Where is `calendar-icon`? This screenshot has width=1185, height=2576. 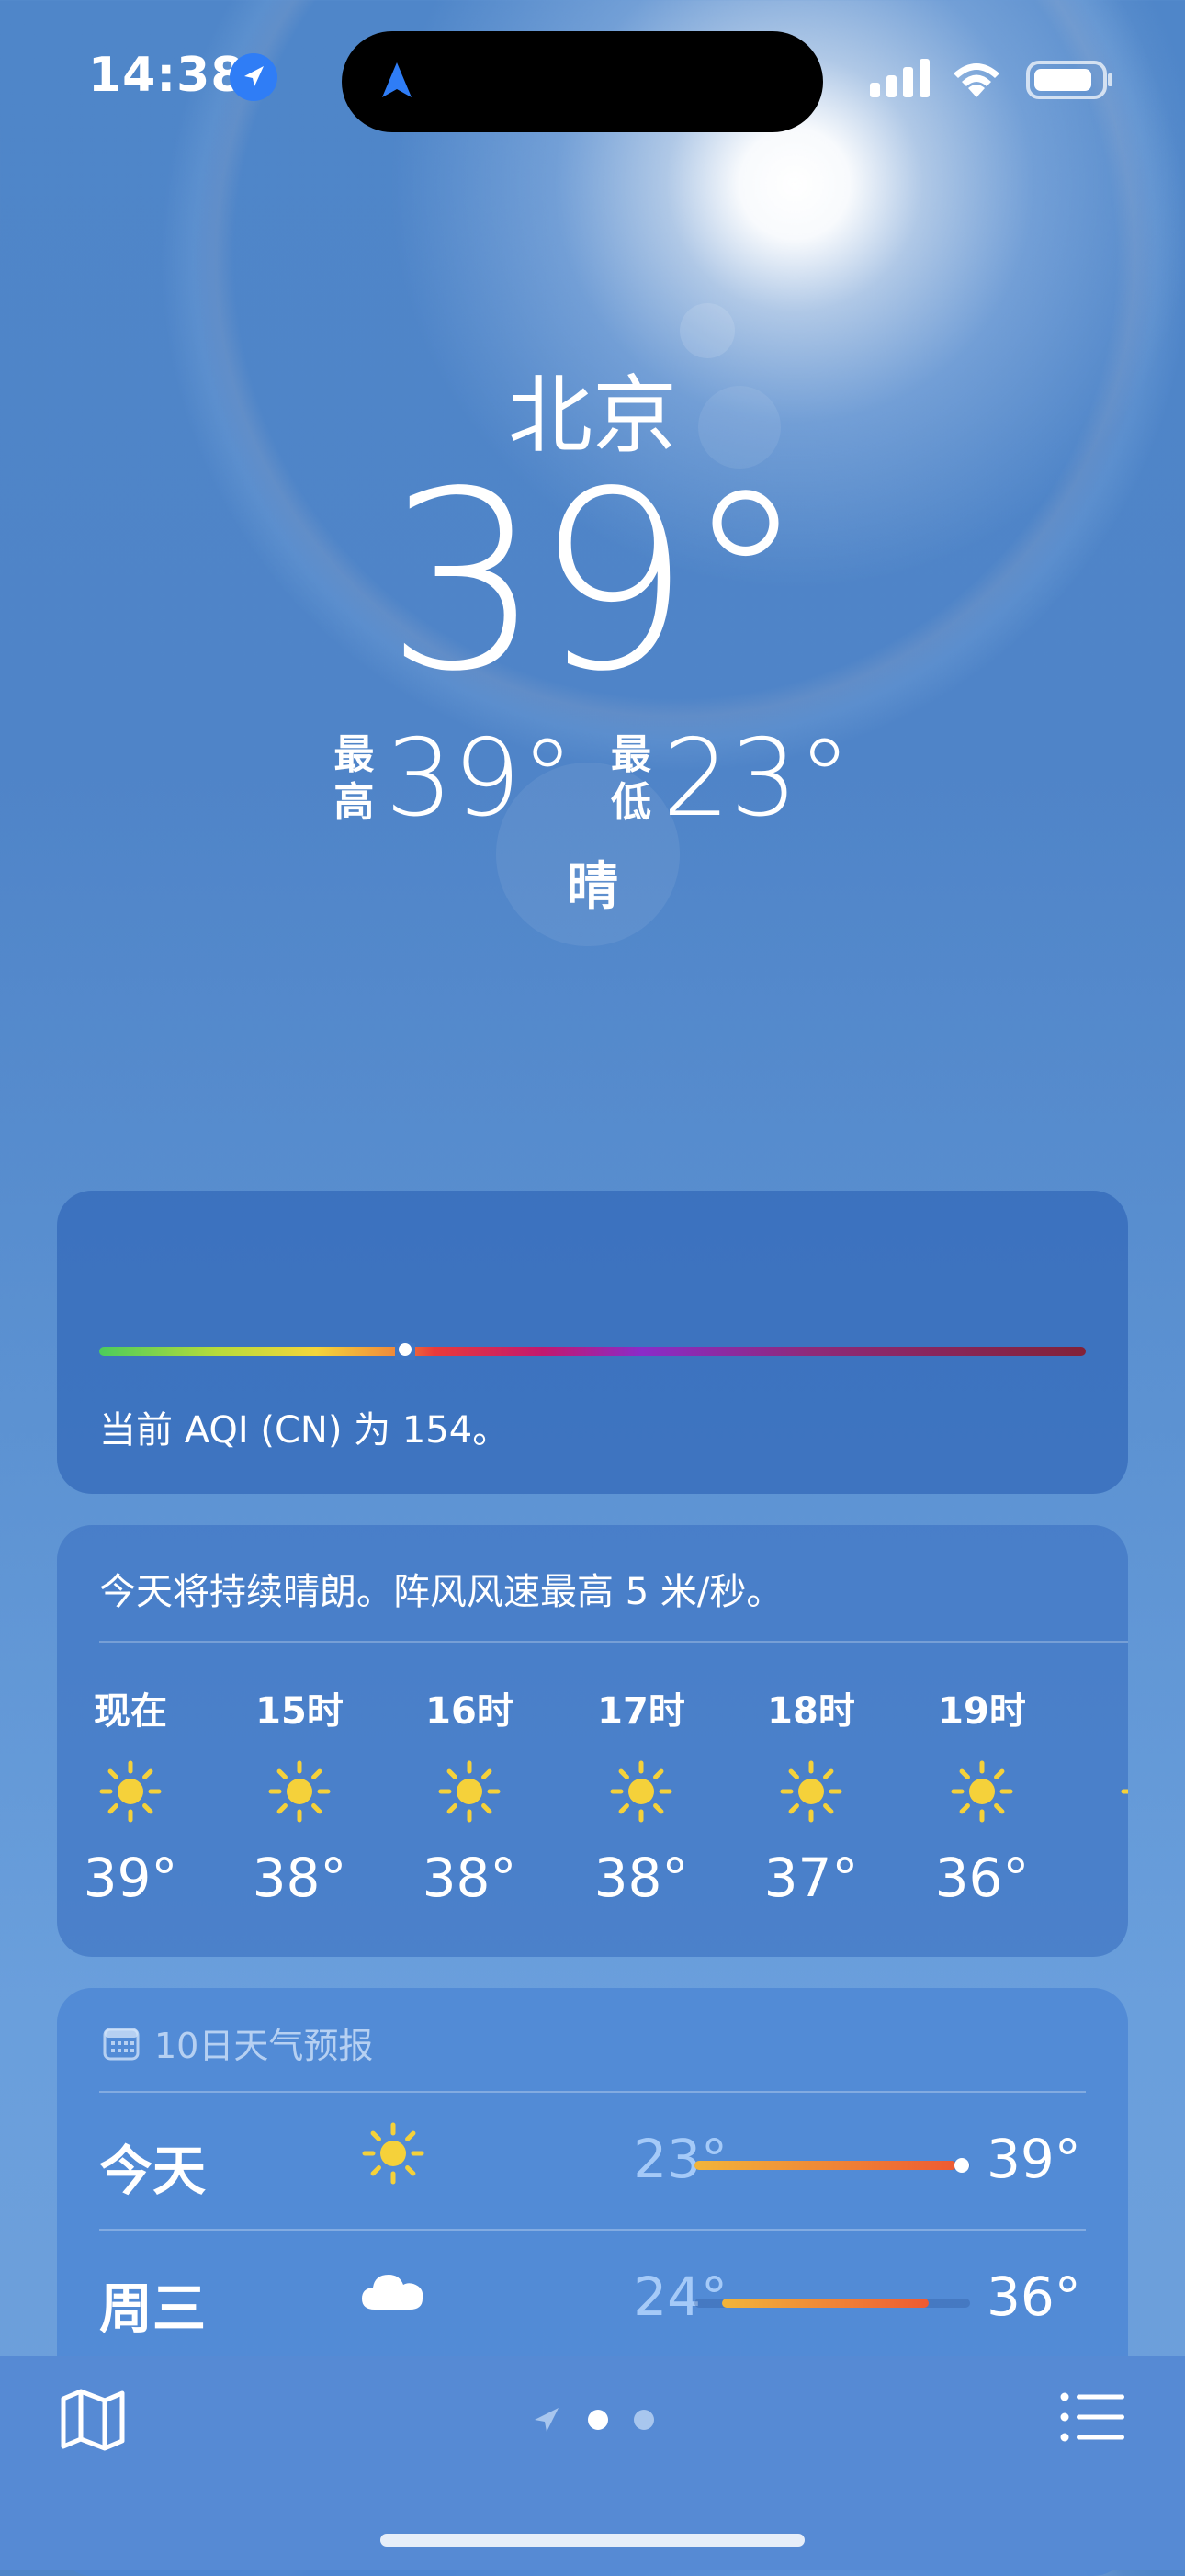 calendar-icon is located at coordinates (121, 2044).